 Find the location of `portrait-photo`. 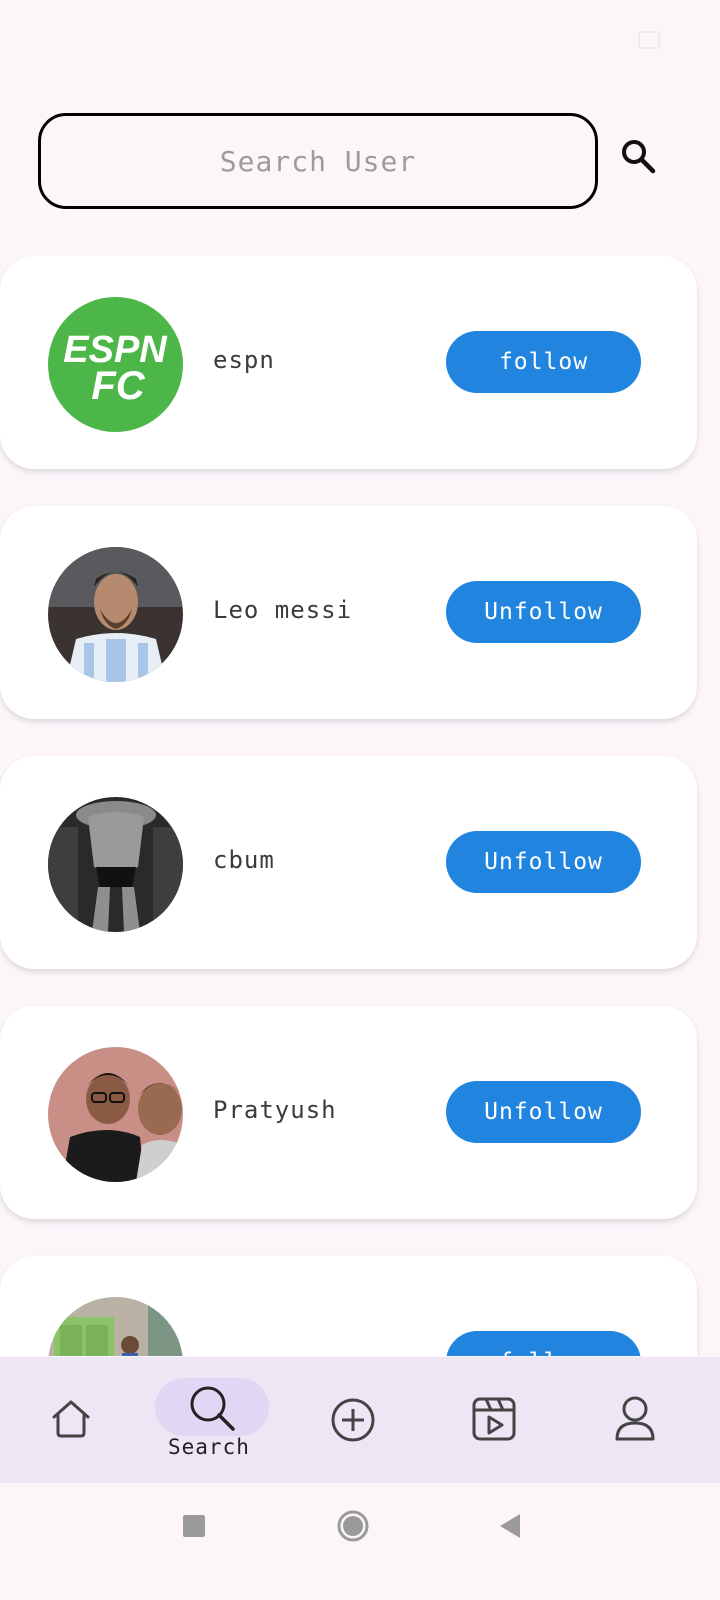

portrait-photo is located at coordinates (115, 614).